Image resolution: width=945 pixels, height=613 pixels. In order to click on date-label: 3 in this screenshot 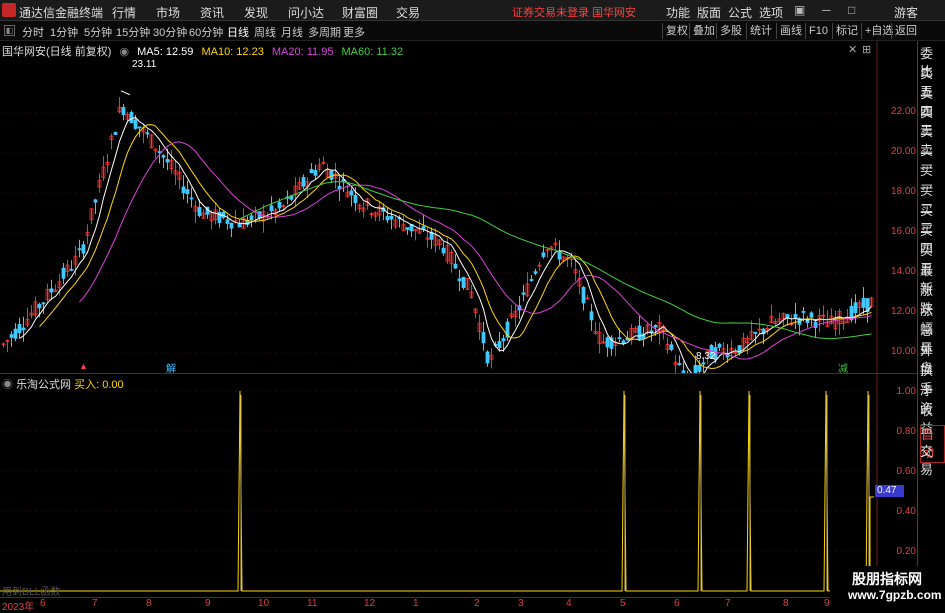, I will do `click(521, 603)`.